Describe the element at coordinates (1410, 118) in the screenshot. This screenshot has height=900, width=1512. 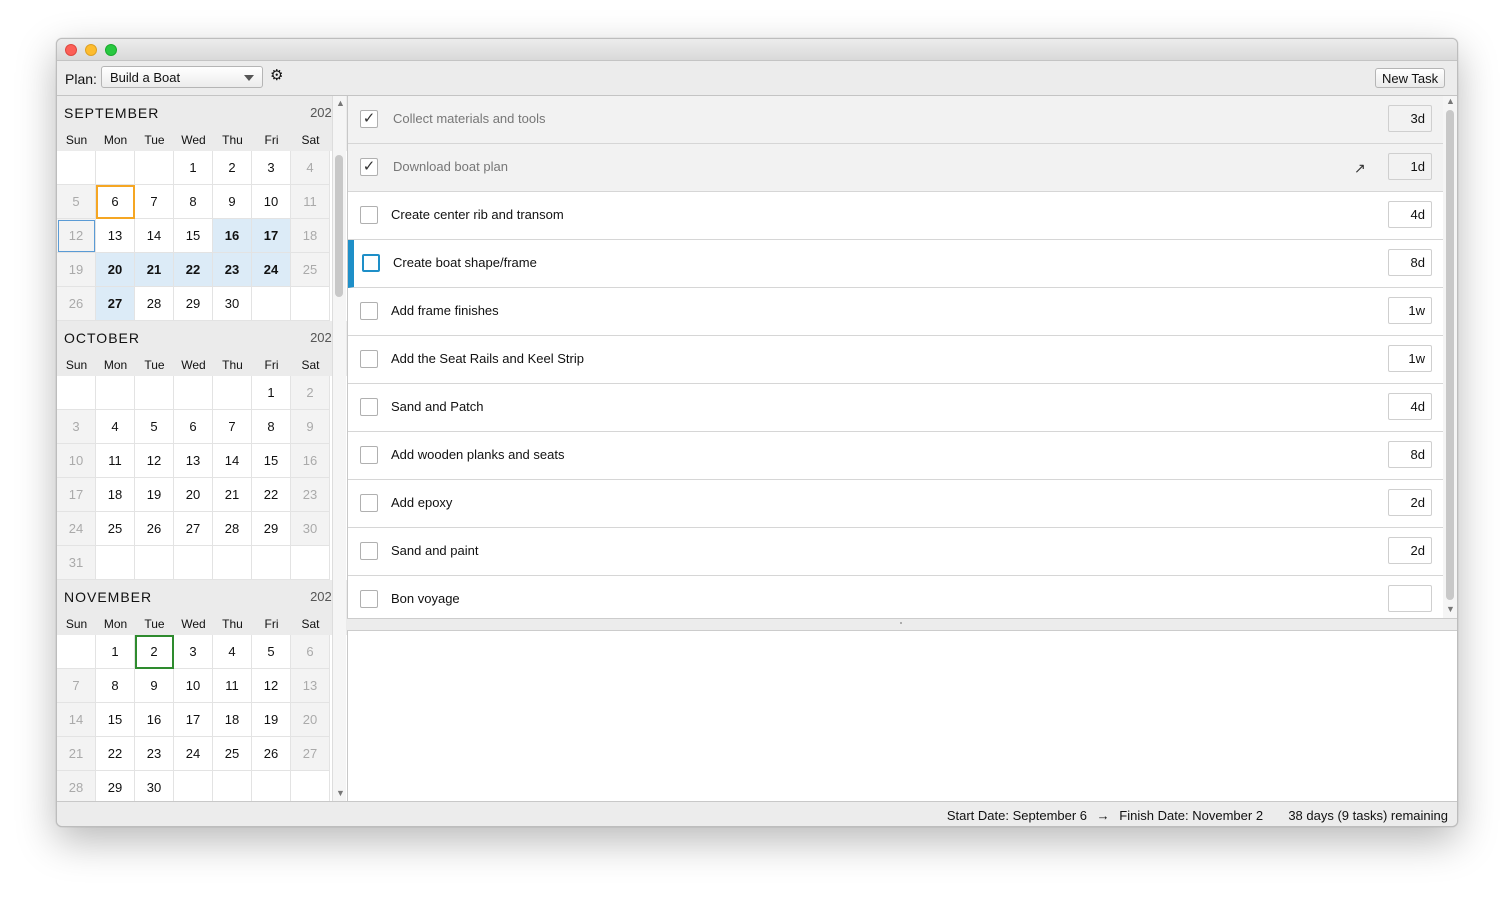
I see `task-duration-field: 3d` at that location.